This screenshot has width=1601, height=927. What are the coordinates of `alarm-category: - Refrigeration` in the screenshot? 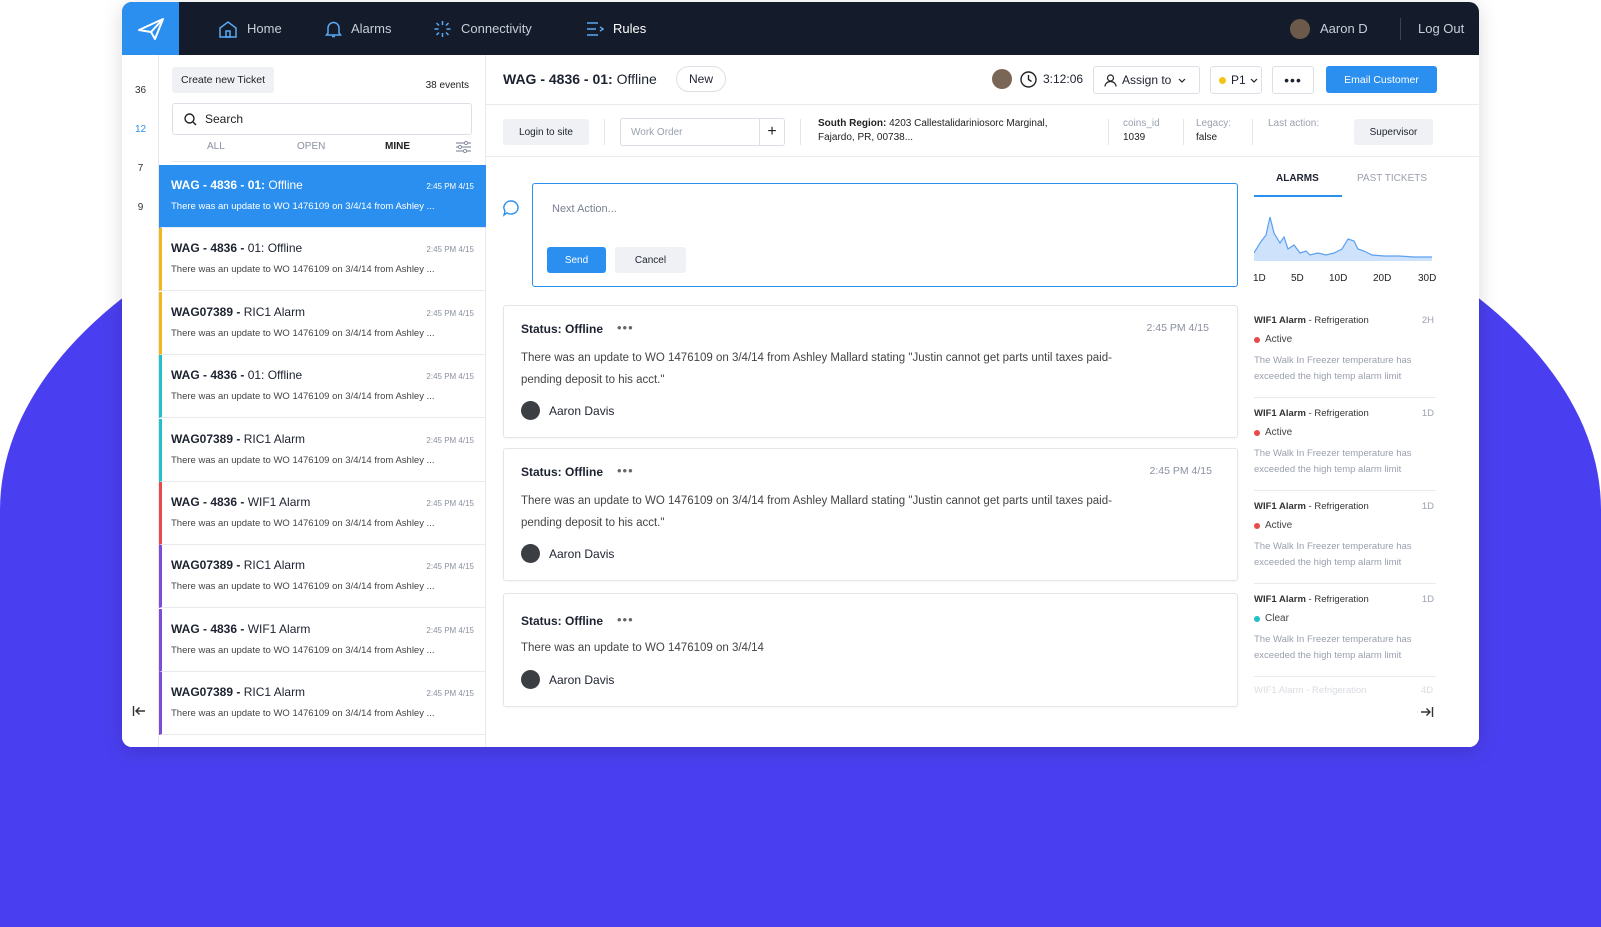 It's located at (1337, 413).